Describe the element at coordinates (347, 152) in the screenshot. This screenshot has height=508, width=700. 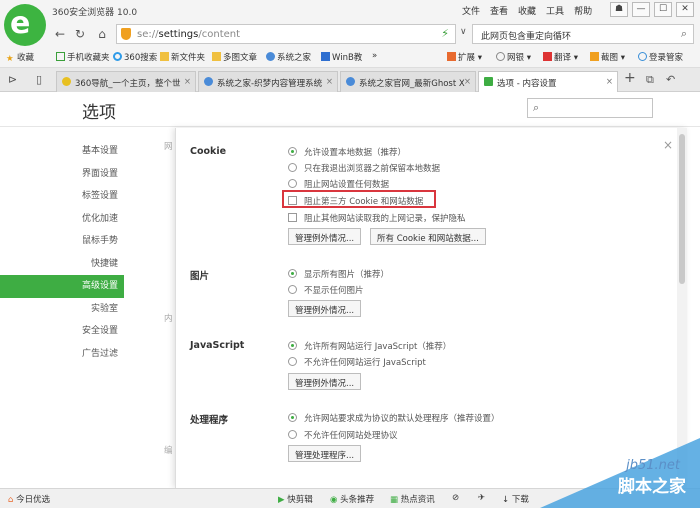
I see `cookie-allow-option: 允许设置本地数据（推荐）` at that location.